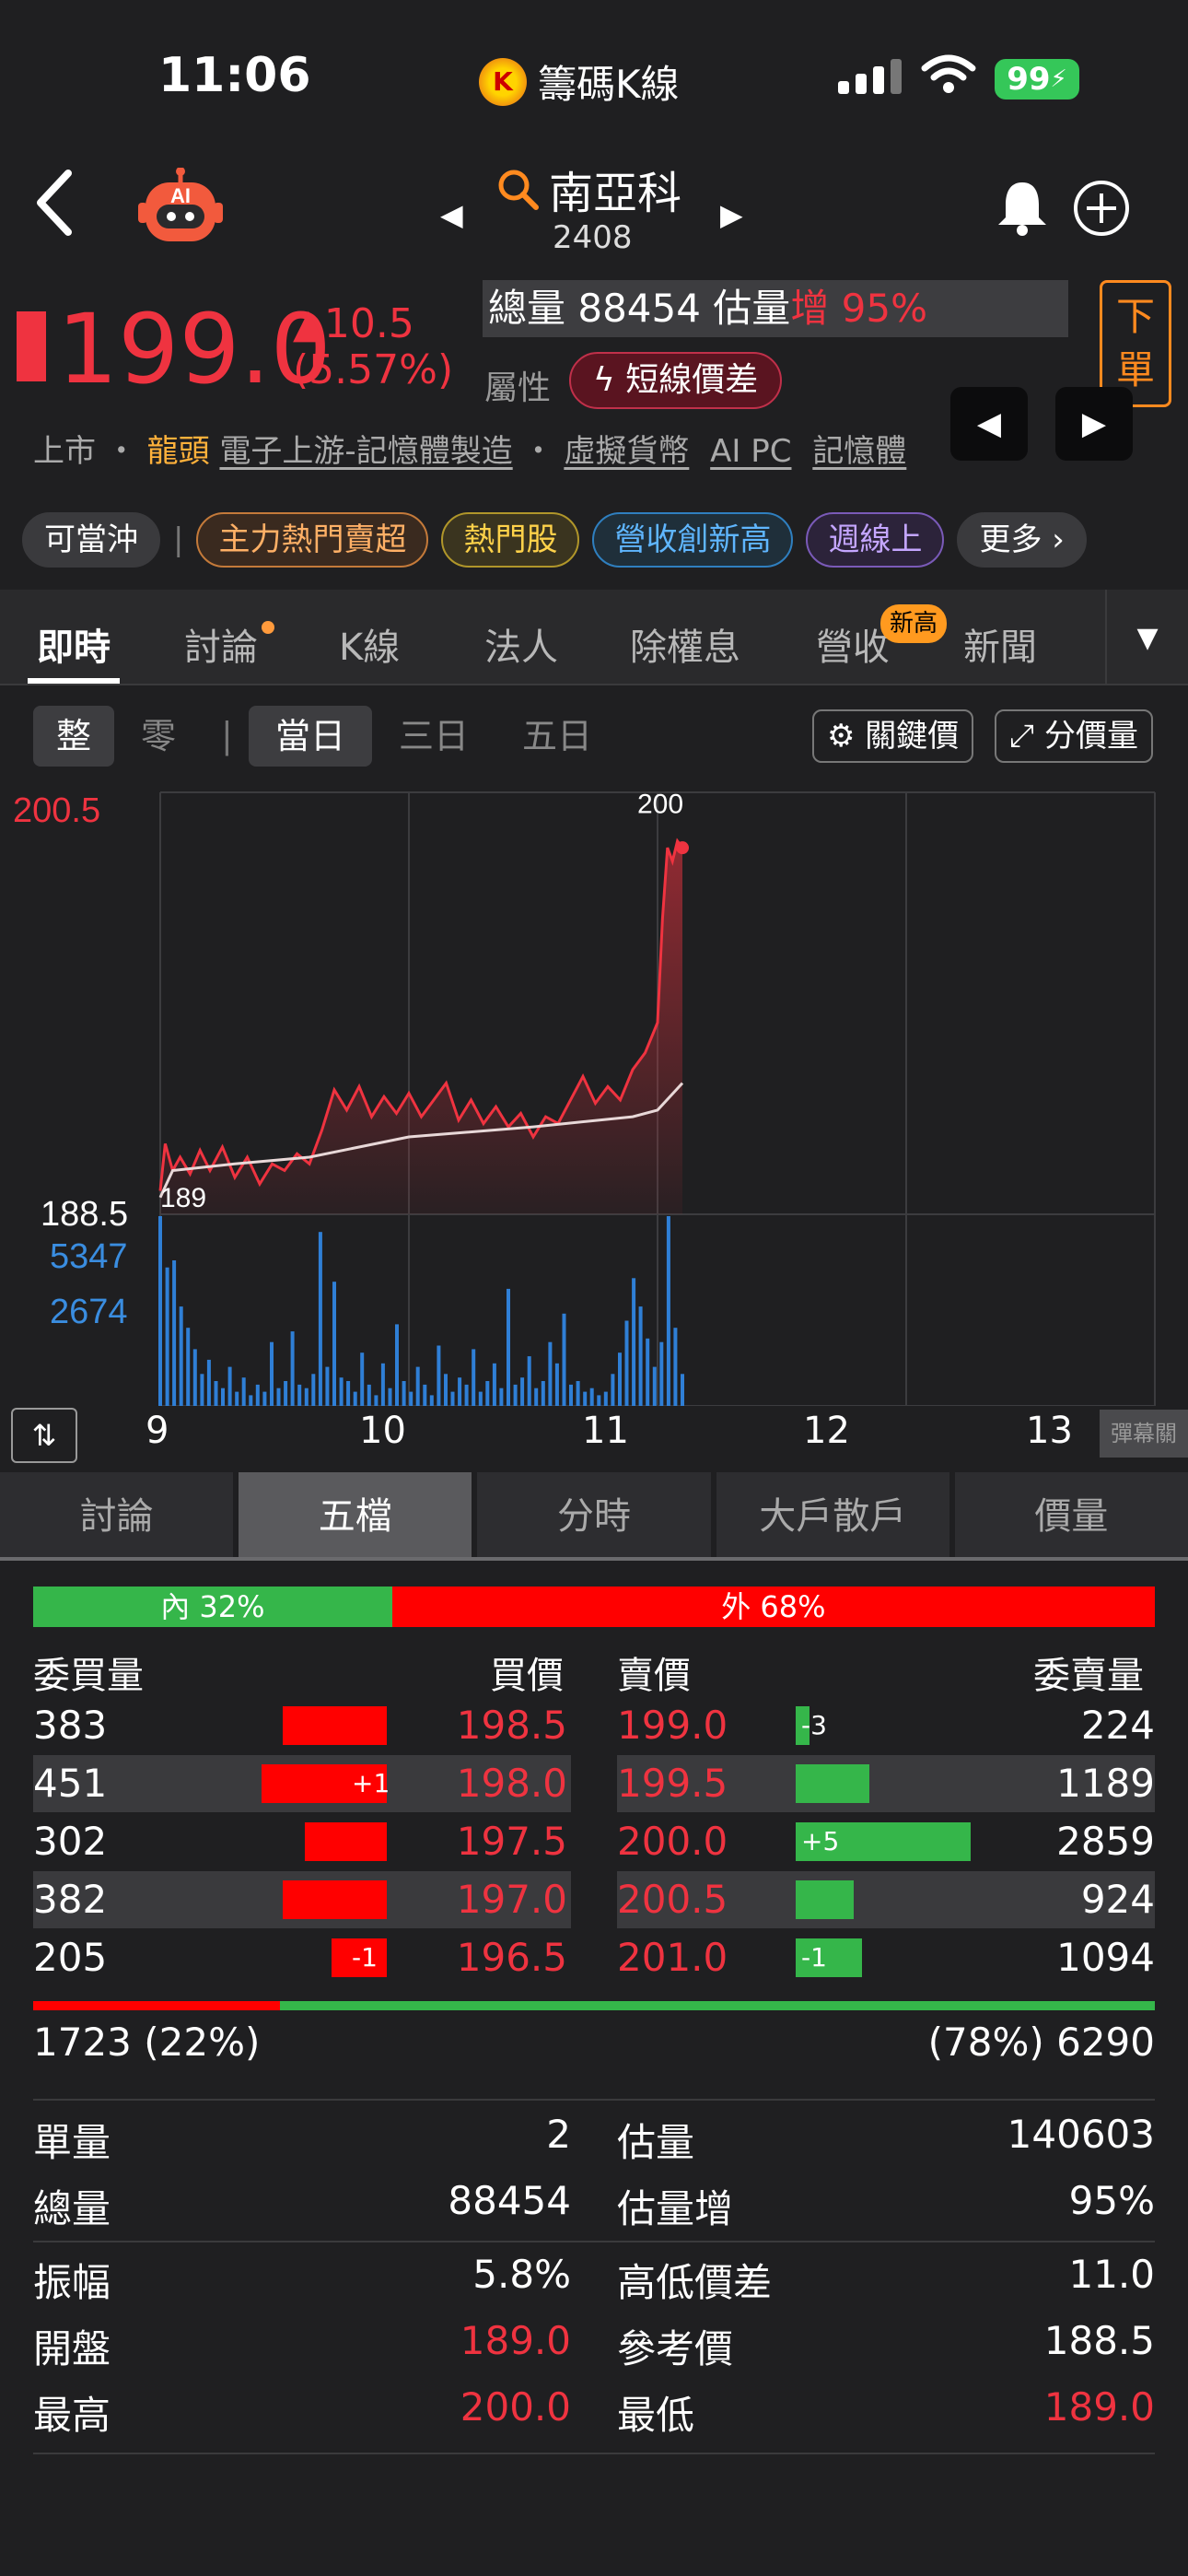 This screenshot has width=1188, height=2576. What do you see at coordinates (750, 451) in the screenshot?
I see `industry-link: AI PC` at bounding box center [750, 451].